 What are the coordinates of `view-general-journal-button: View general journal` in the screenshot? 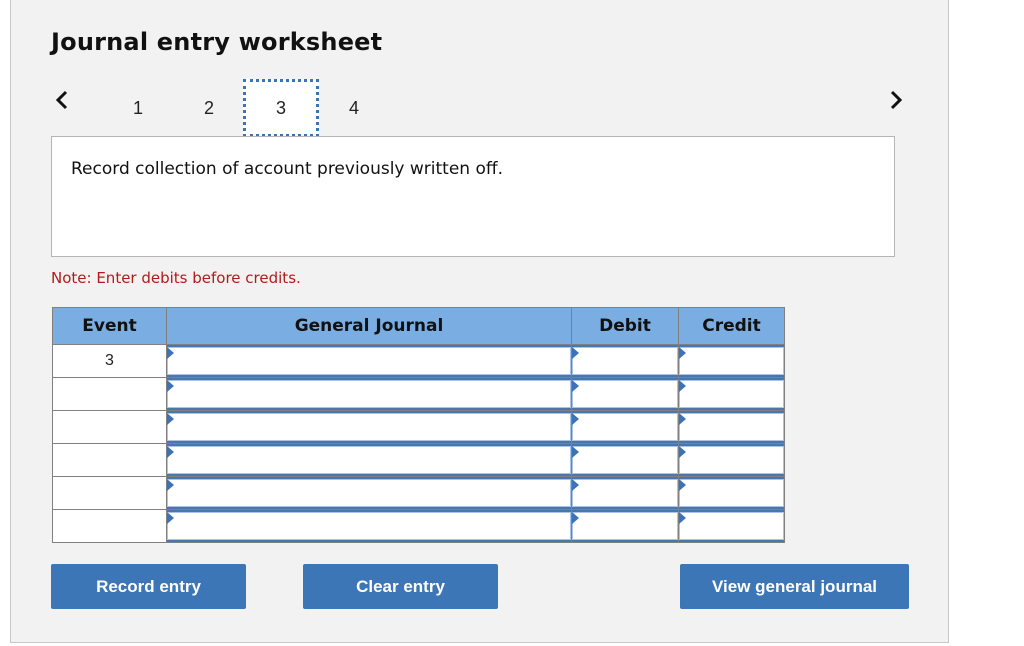 It's located at (794, 586).